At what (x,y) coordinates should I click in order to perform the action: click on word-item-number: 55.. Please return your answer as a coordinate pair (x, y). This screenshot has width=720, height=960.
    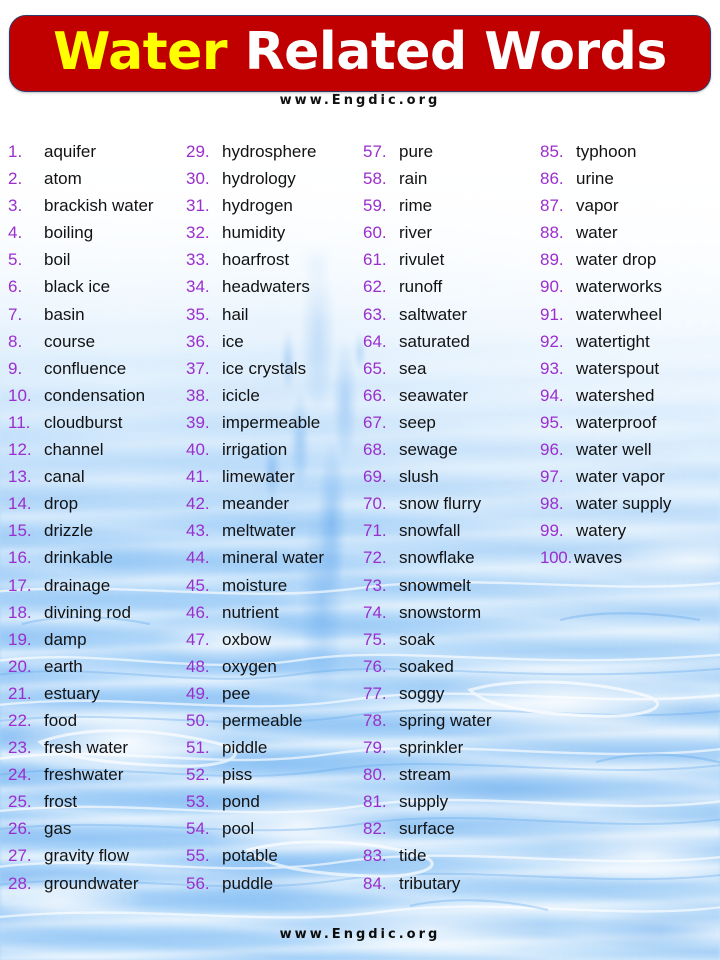
    Looking at the image, I should click on (198, 856).